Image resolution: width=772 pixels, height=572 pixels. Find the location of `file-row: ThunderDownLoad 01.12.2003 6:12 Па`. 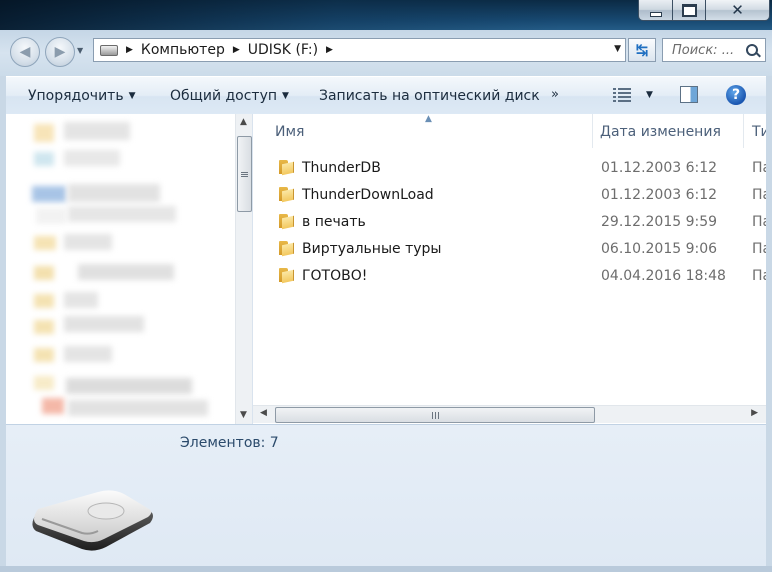

file-row: ThunderDownLoad 01.12.2003 6:12 Па is located at coordinates (509, 196).